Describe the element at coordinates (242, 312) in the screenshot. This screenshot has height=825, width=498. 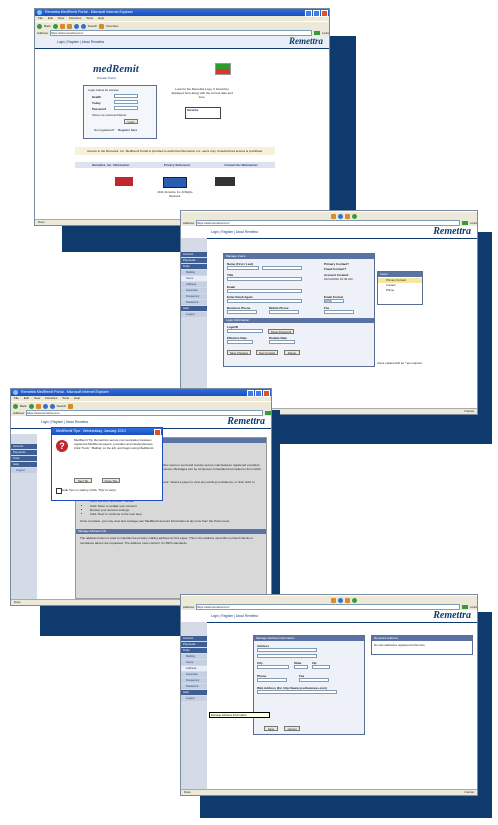
I see `business-phone-input` at that location.